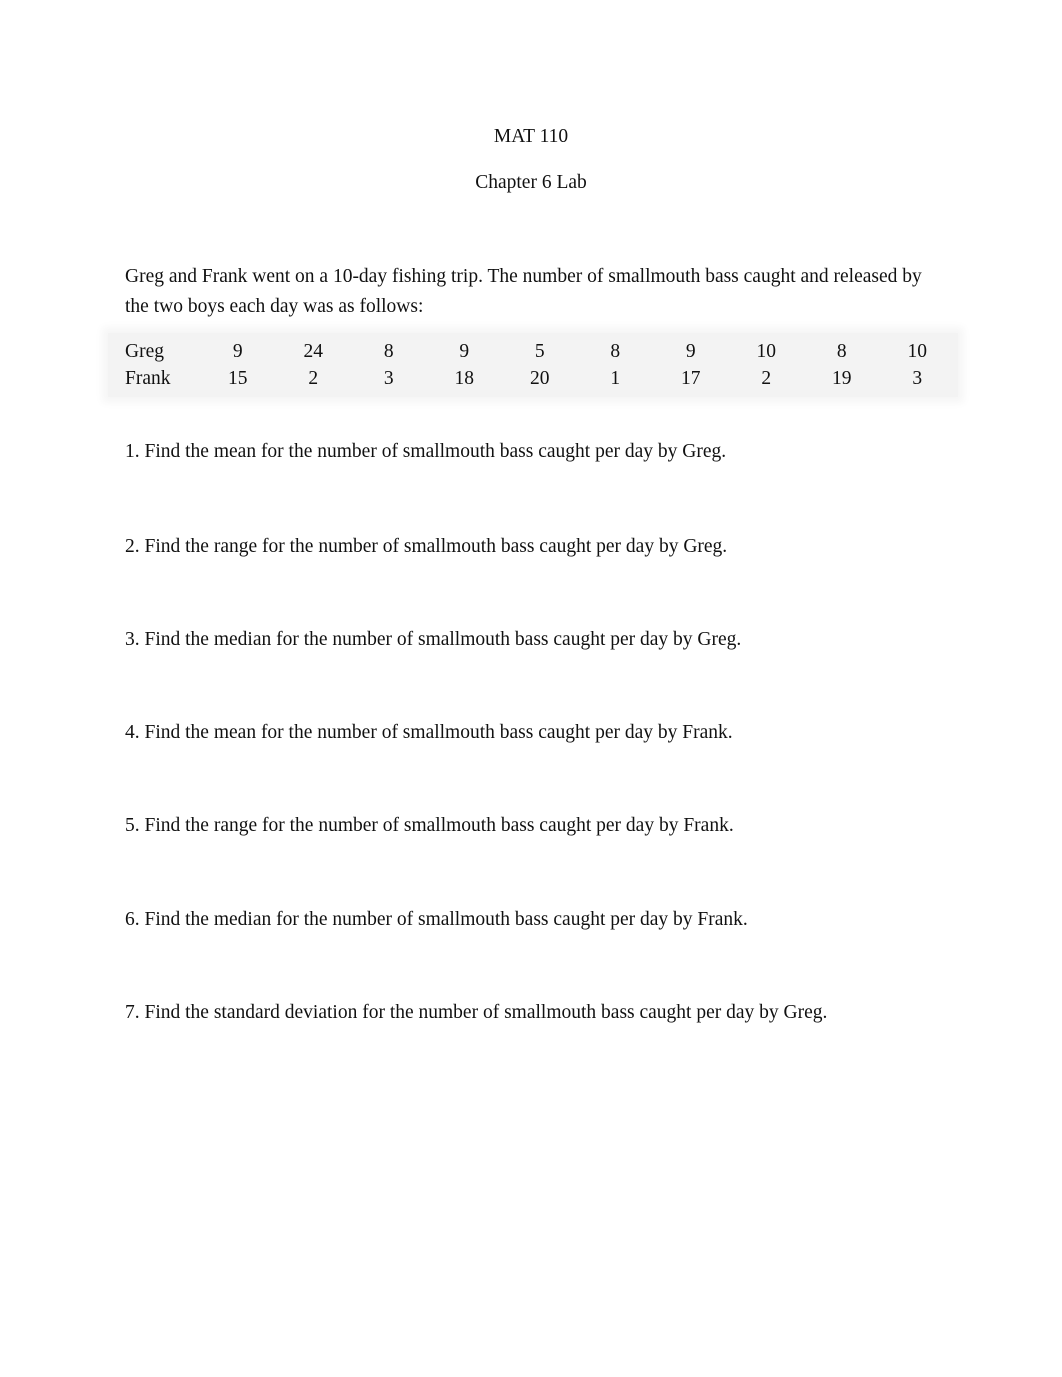 The height and width of the screenshot is (1377, 1062). I want to click on table-cell: 5, so click(539, 351).